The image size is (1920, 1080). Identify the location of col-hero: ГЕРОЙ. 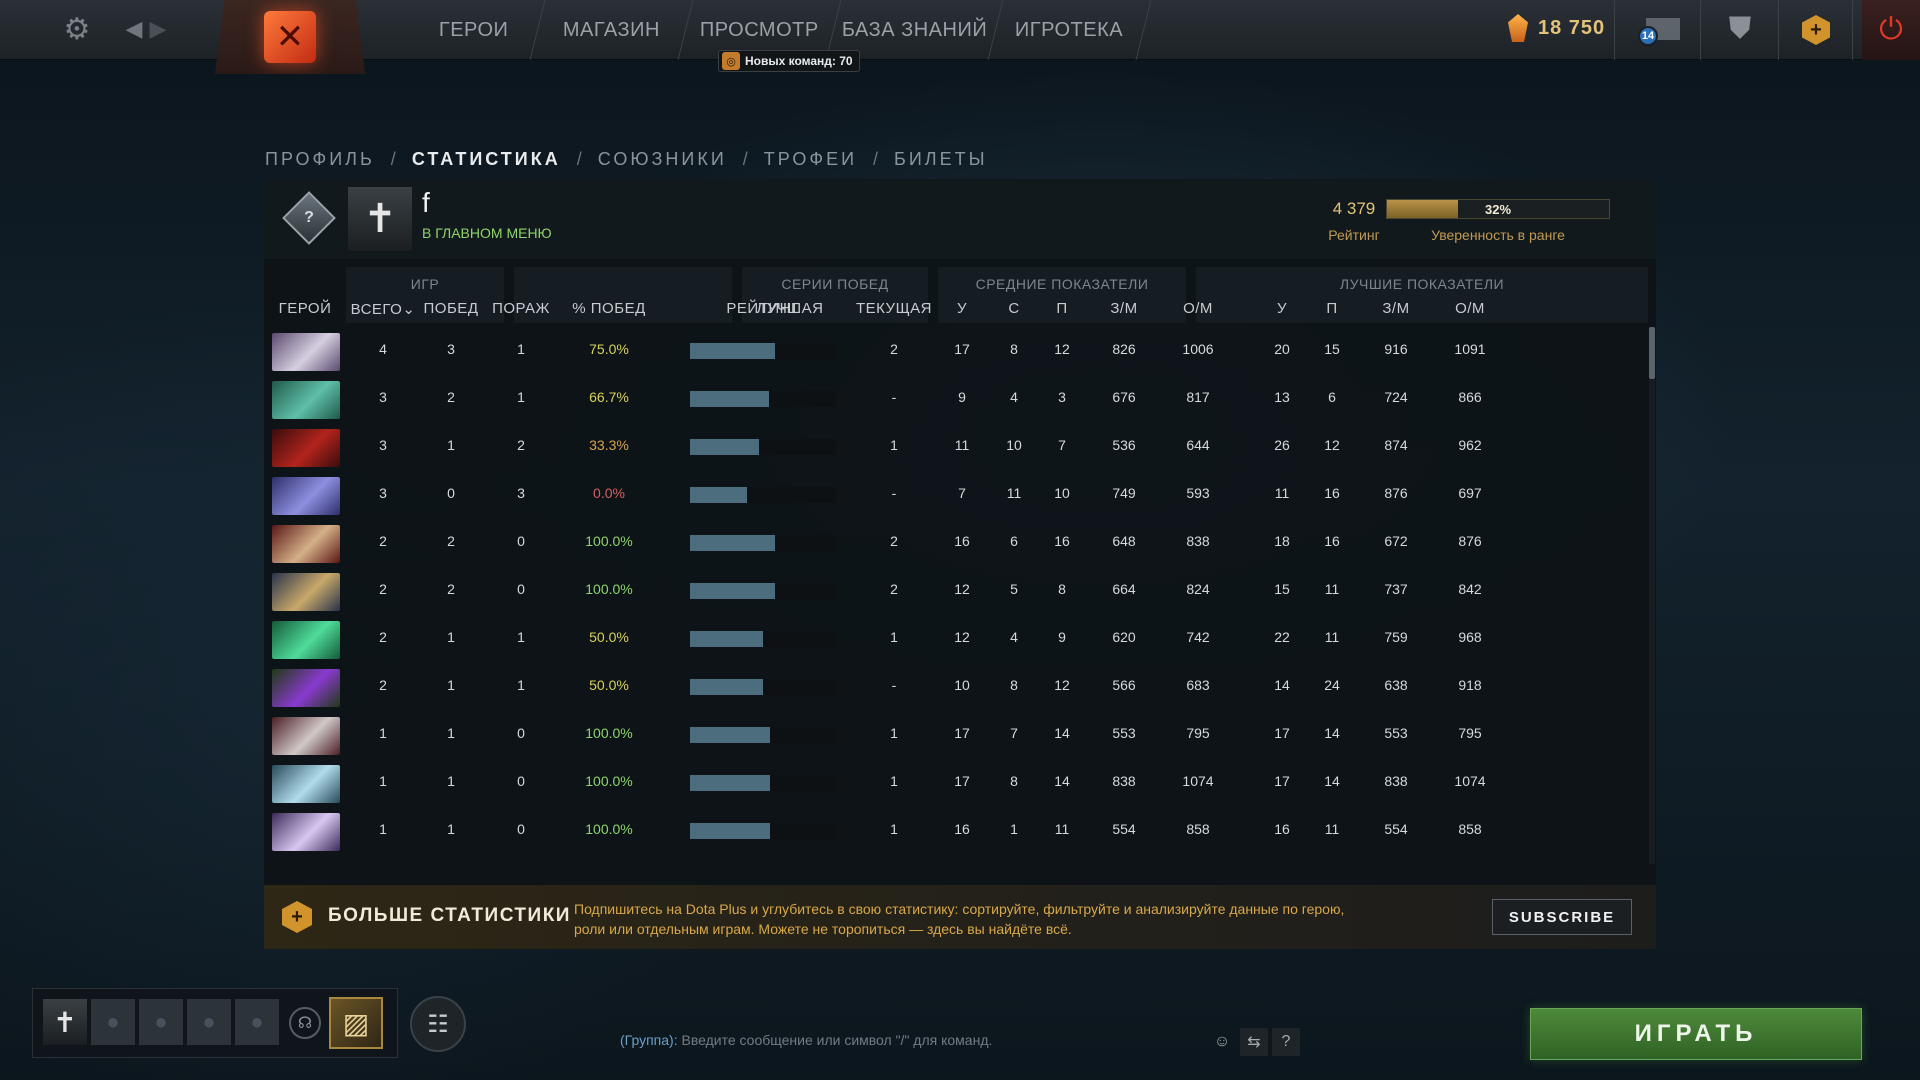
(305, 308).